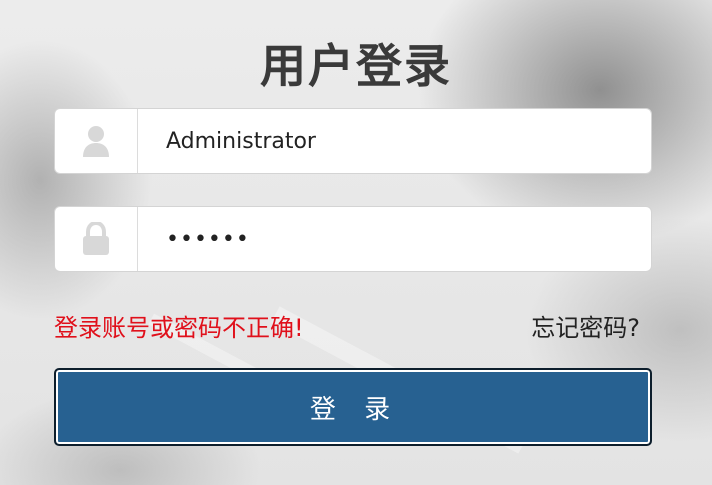  I want to click on login-button: 登 录, so click(353, 407).